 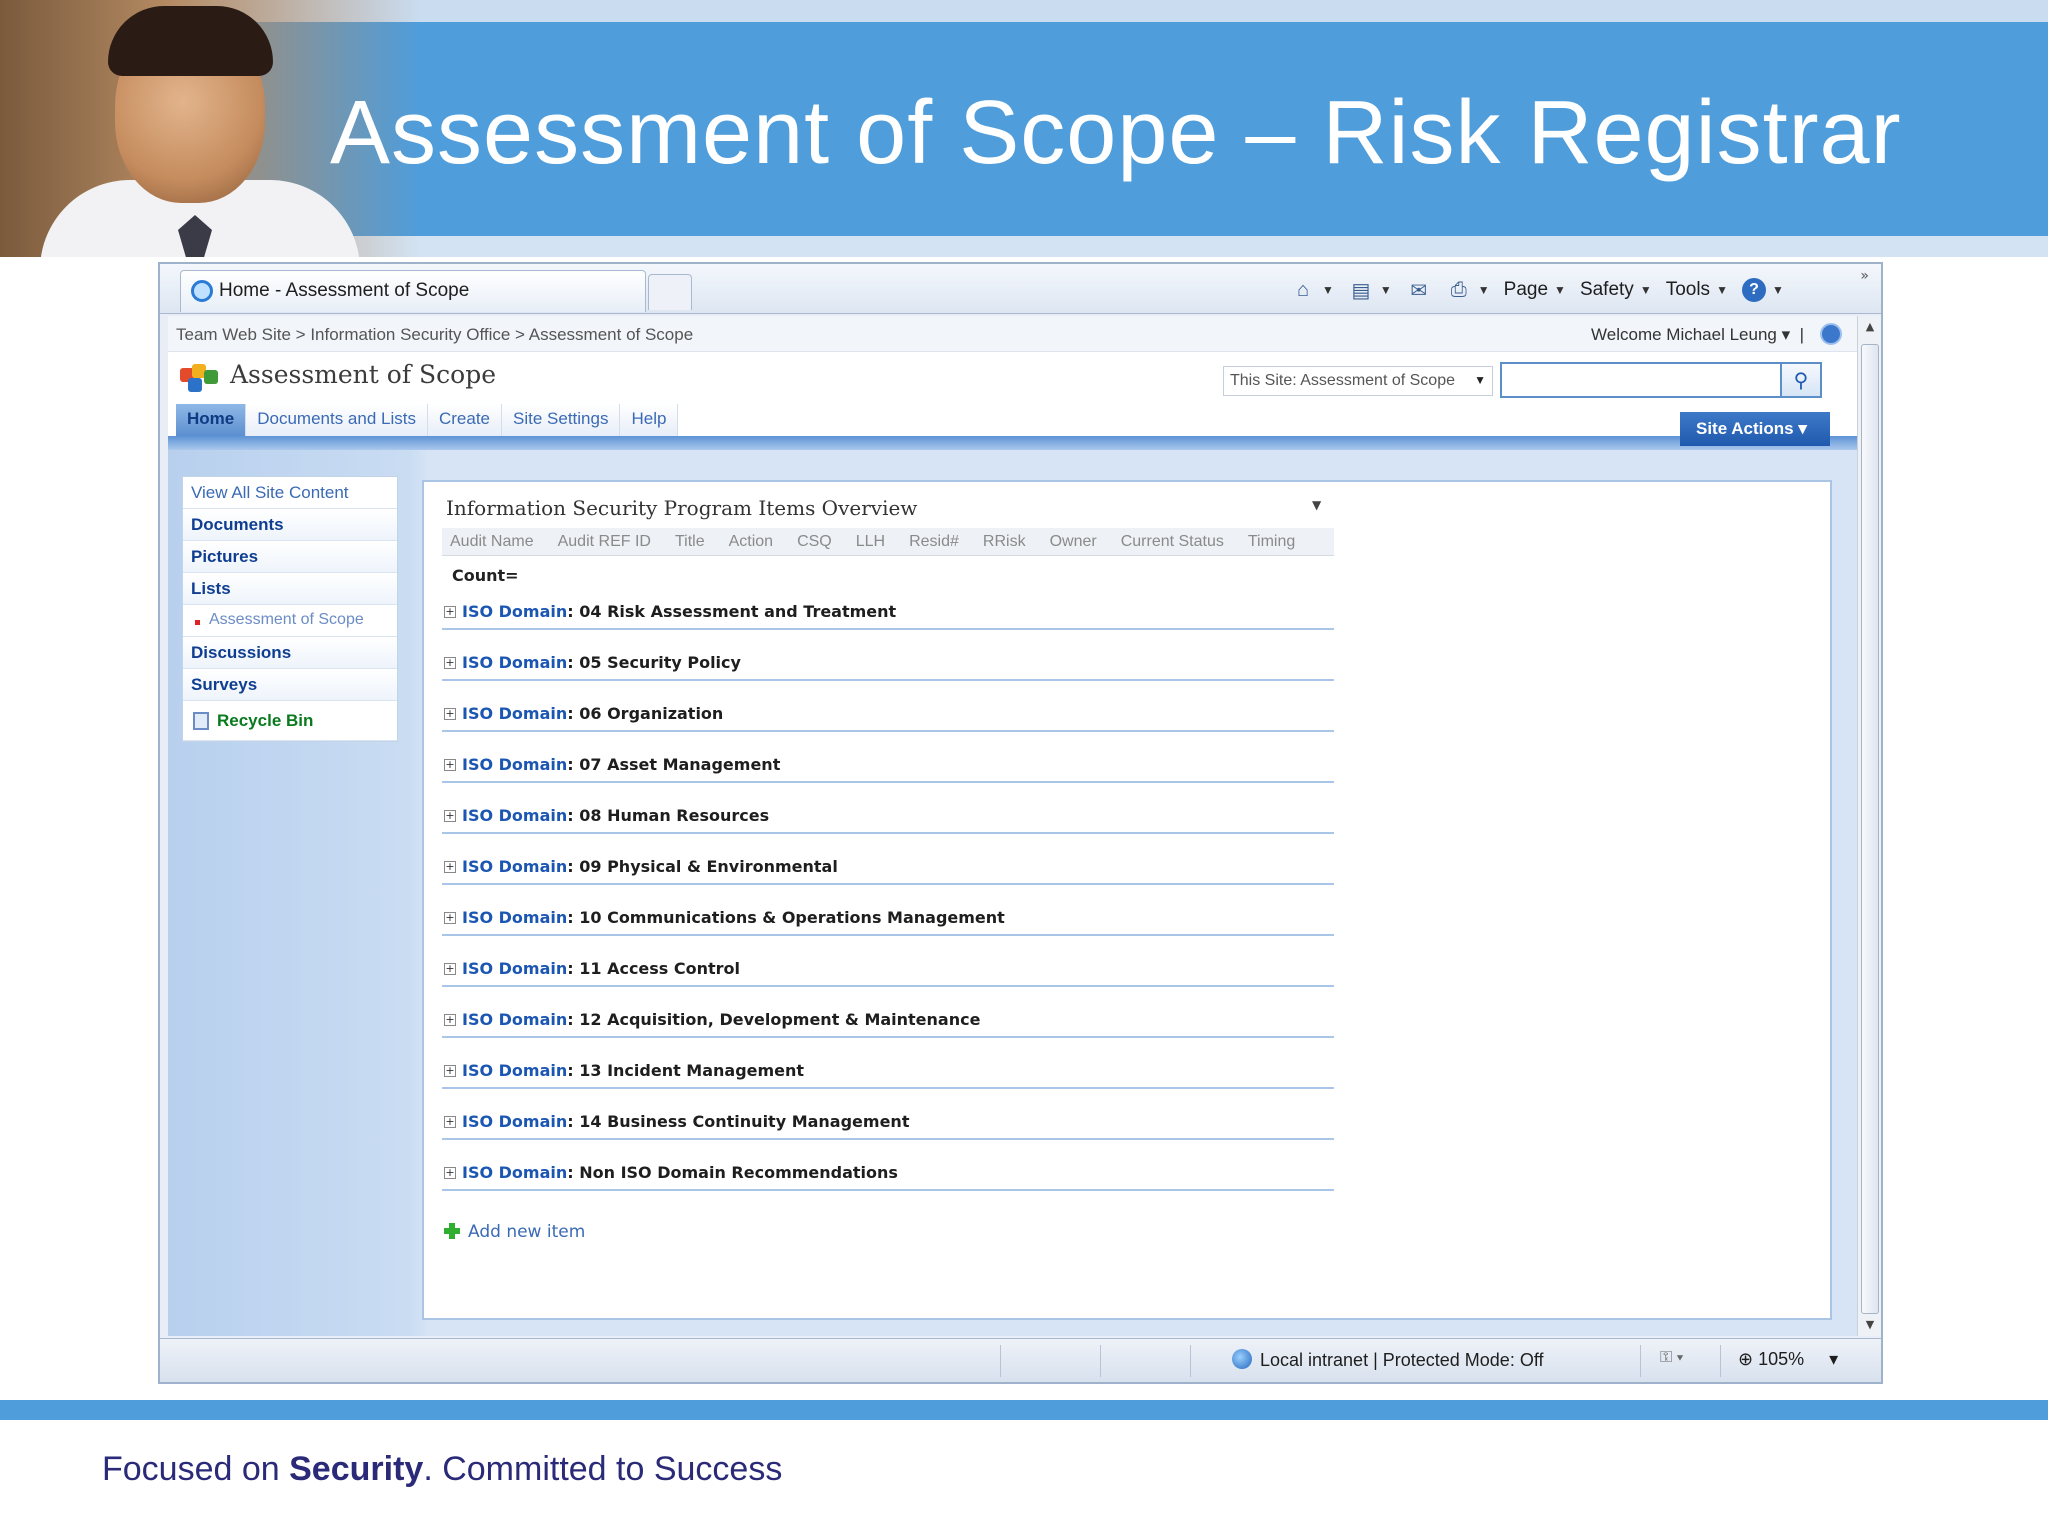 I want to click on print-icon: ⎙, so click(x=1459, y=290).